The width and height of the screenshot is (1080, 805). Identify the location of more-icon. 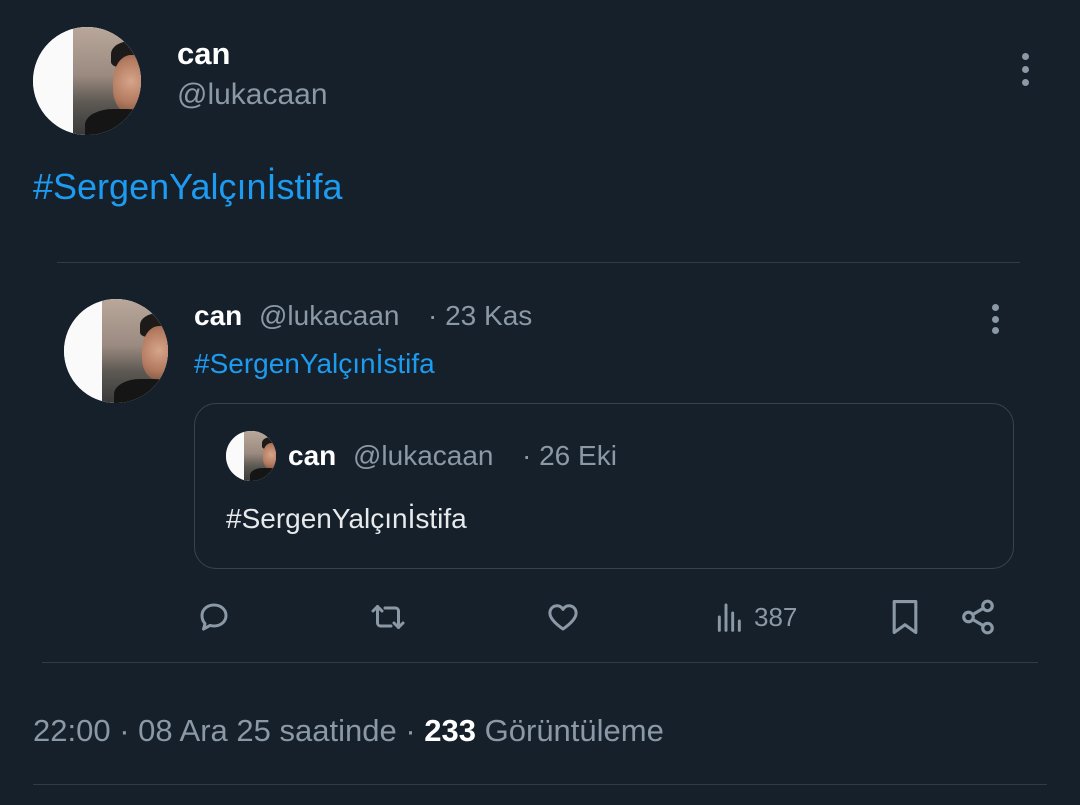
(1025, 69).